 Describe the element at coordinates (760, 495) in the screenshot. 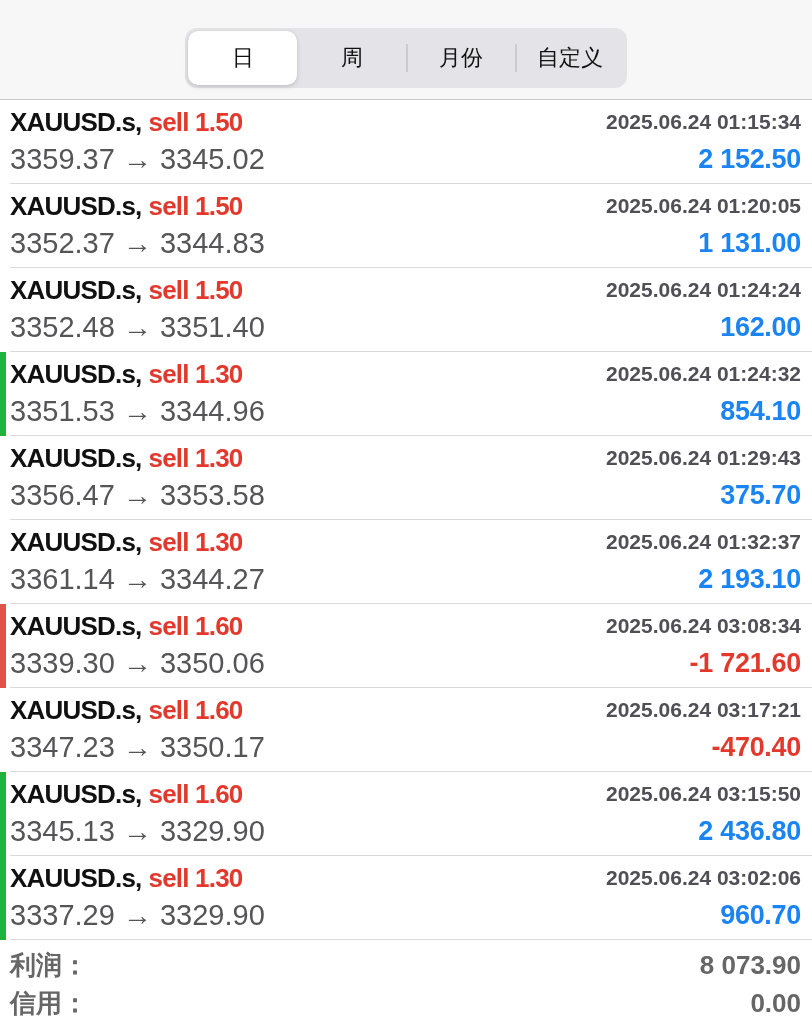

I see `profit-text: 375.70` at that location.